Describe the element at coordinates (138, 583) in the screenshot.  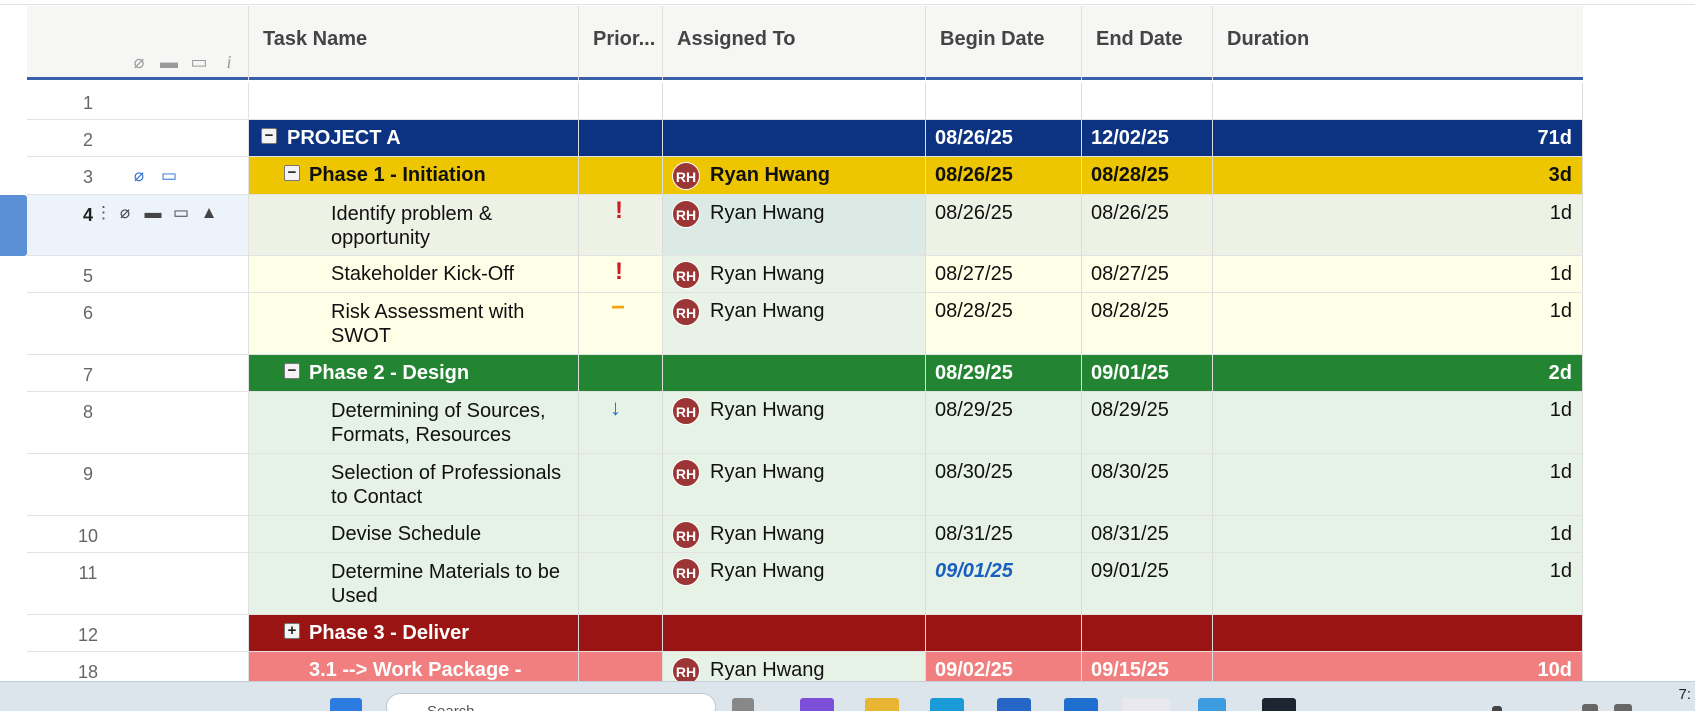
I see `row-header: 11` at that location.